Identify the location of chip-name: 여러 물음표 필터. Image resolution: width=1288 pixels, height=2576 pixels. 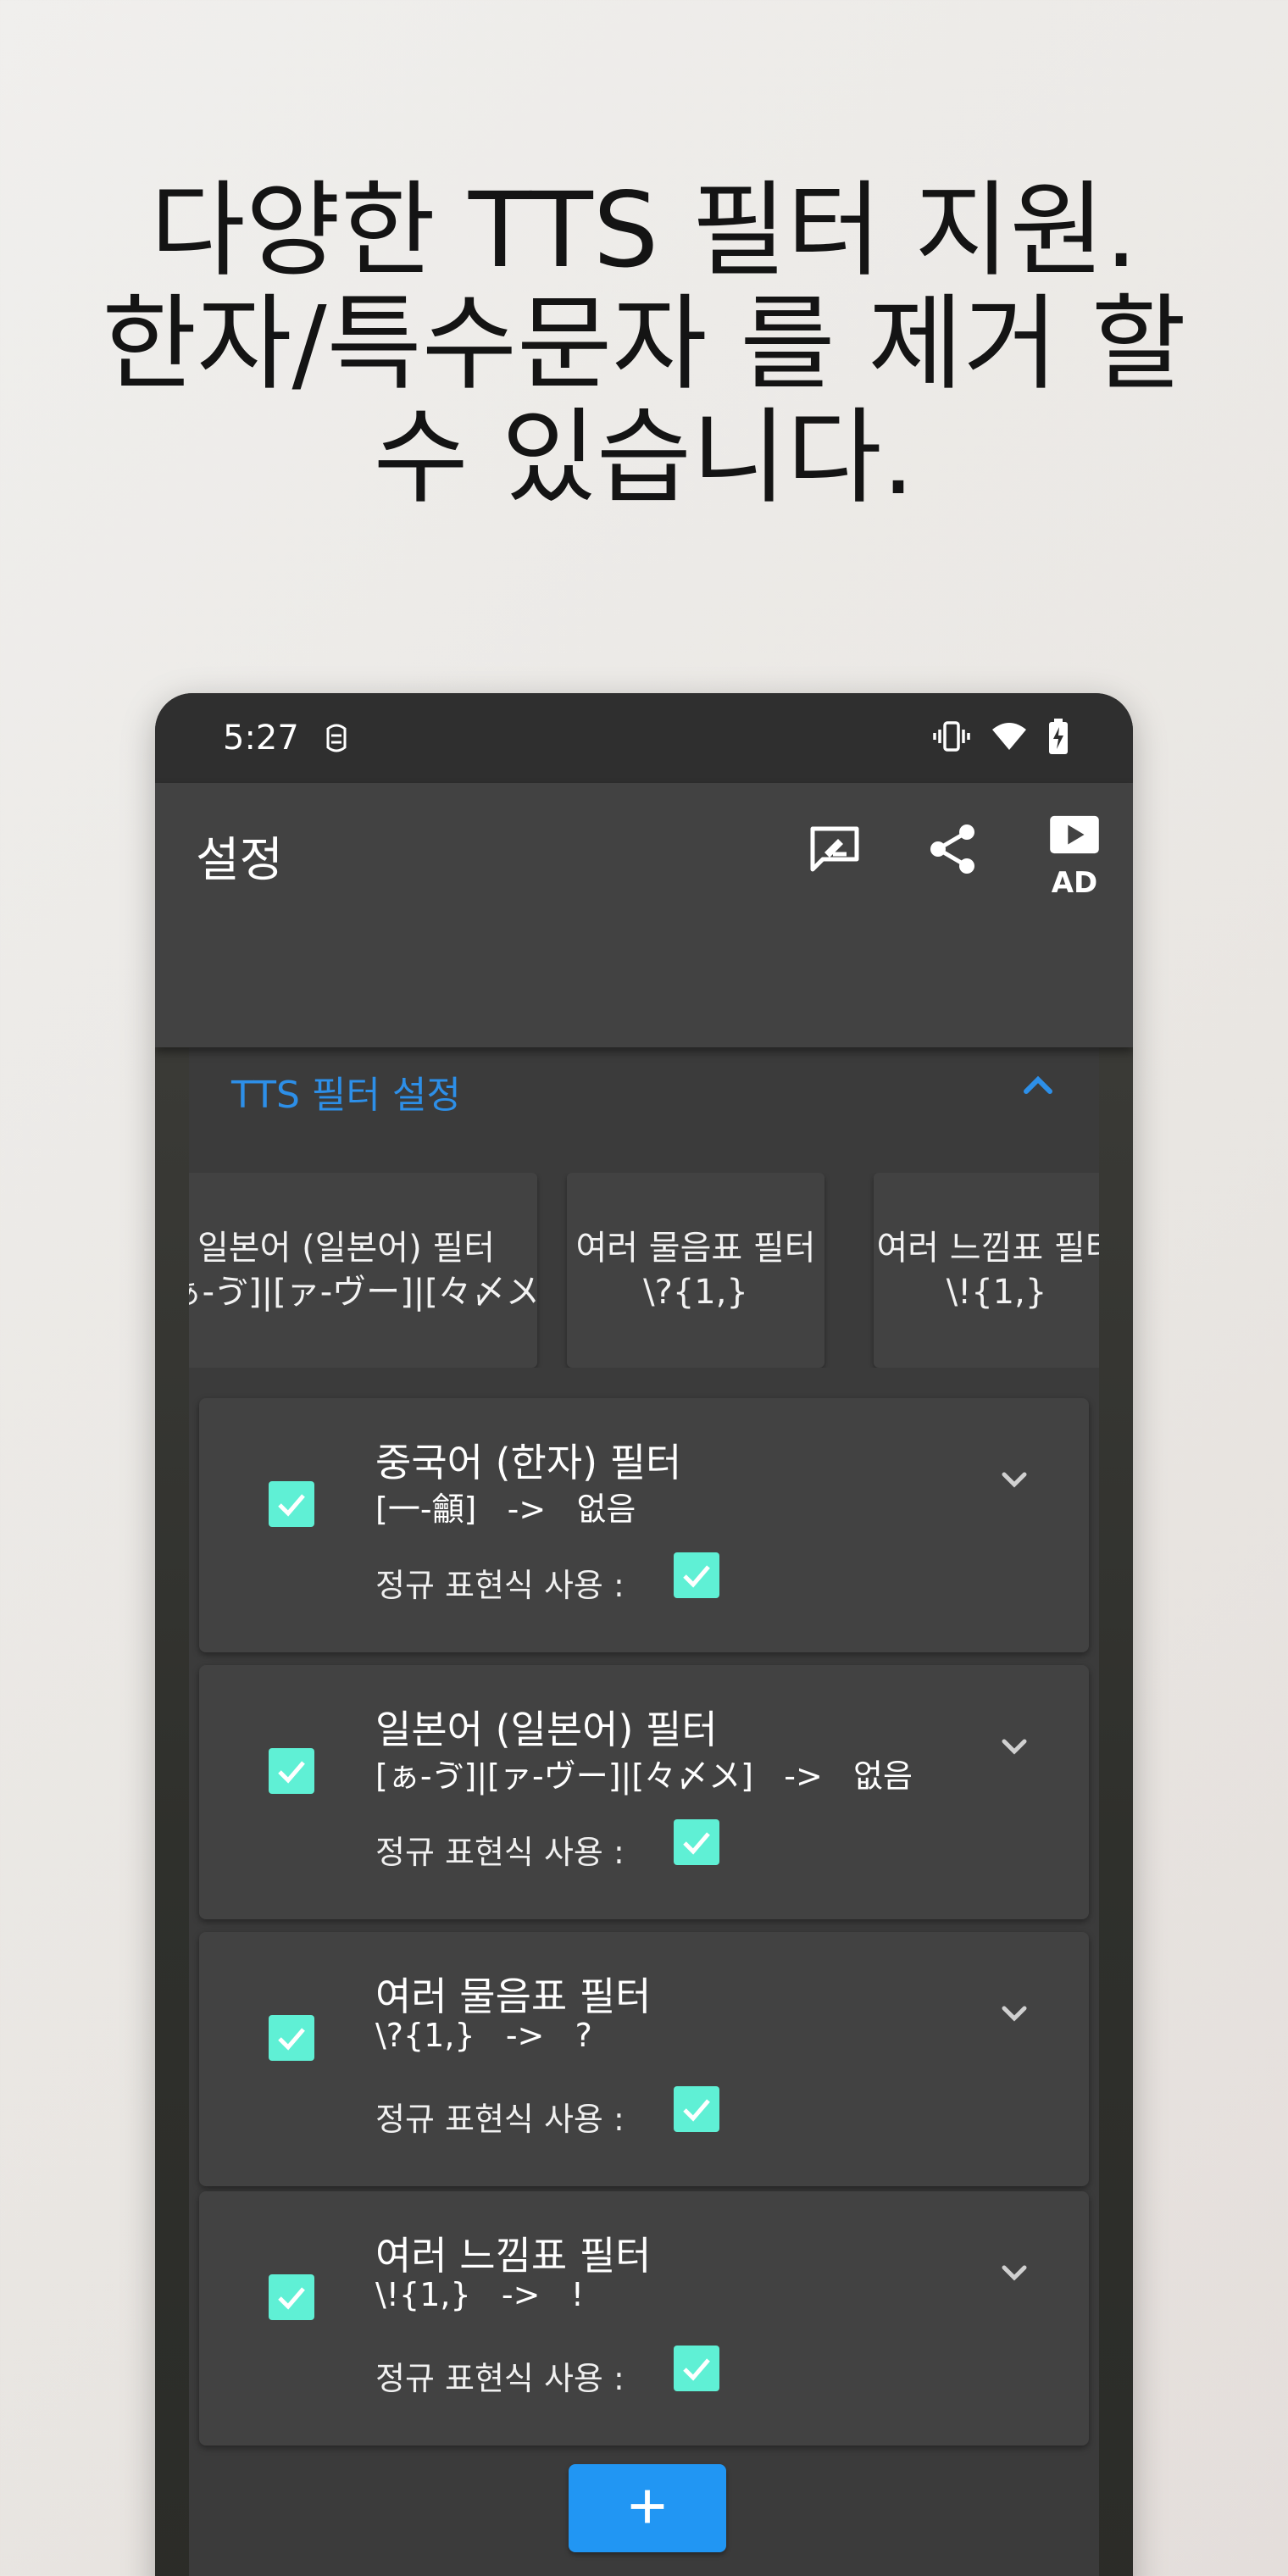
(695, 1248).